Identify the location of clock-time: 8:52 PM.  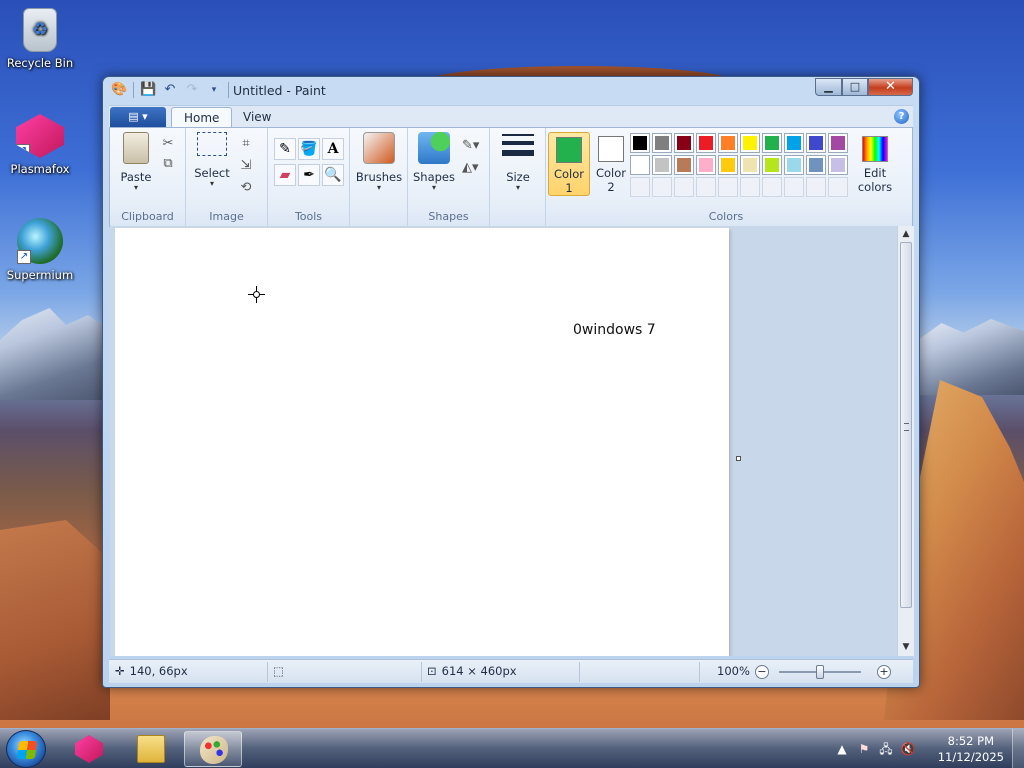
(971, 741).